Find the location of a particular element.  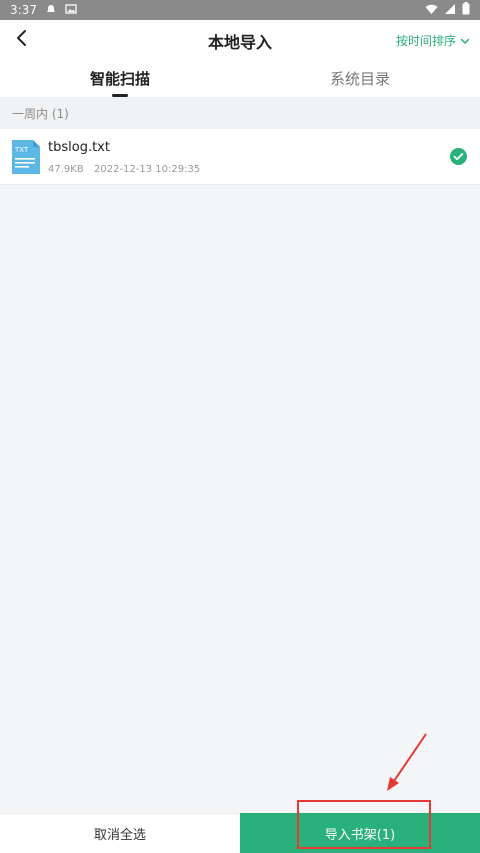

signal-icon is located at coordinates (450, 10).